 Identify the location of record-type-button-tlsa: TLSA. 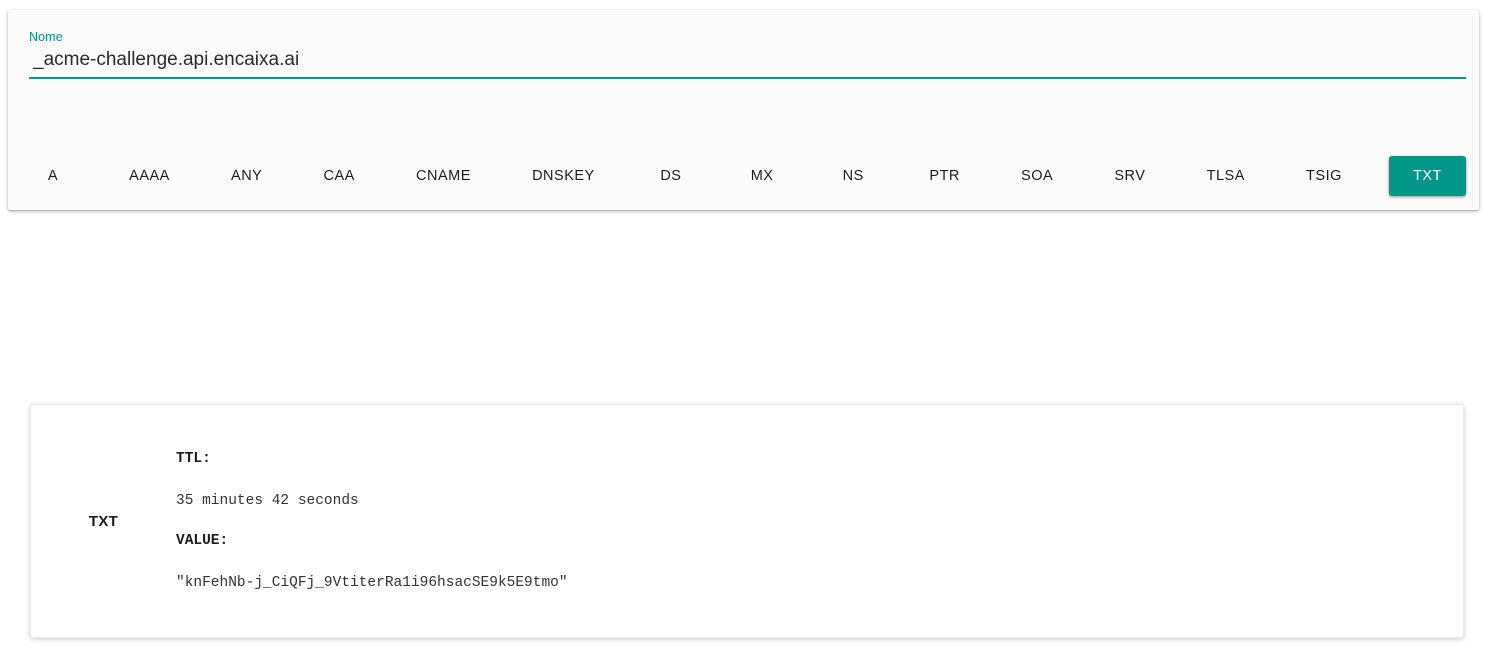
(1226, 176).